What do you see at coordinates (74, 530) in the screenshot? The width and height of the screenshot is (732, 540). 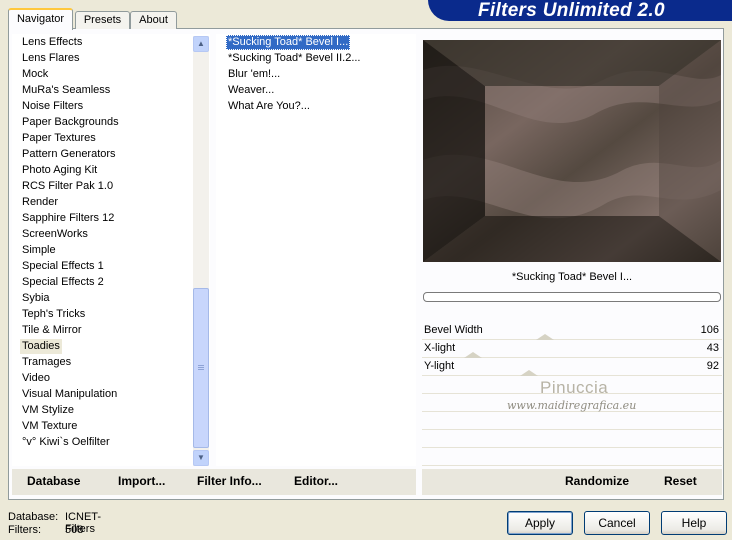 I see `status-filters-value: 508` at bounding box center [74, 530].